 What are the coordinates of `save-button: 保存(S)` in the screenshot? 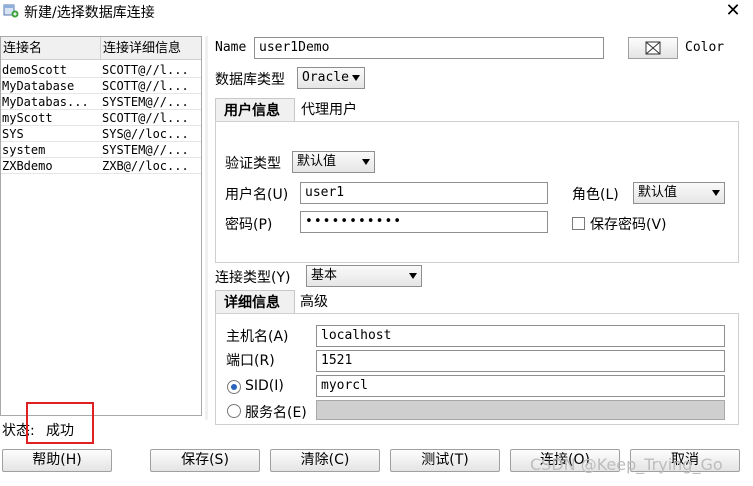 It's located at (205, 460).